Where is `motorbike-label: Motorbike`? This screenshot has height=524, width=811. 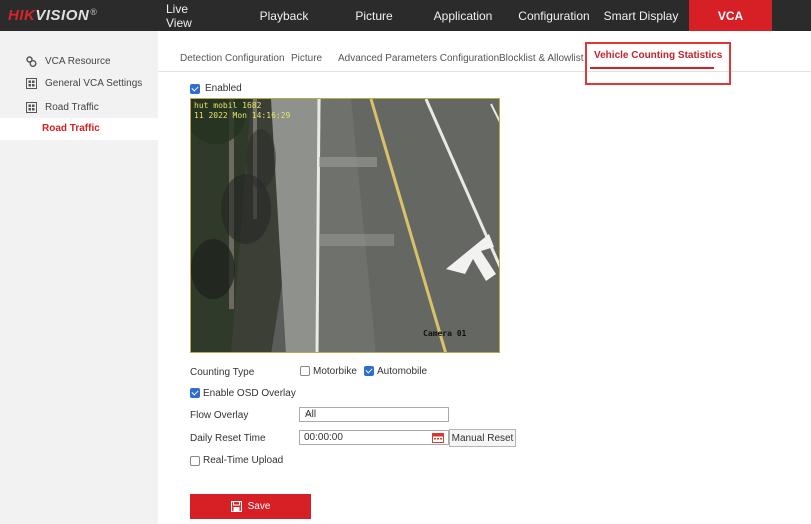
motorbike-label: Motorbike is located at coordinates (335, 371).